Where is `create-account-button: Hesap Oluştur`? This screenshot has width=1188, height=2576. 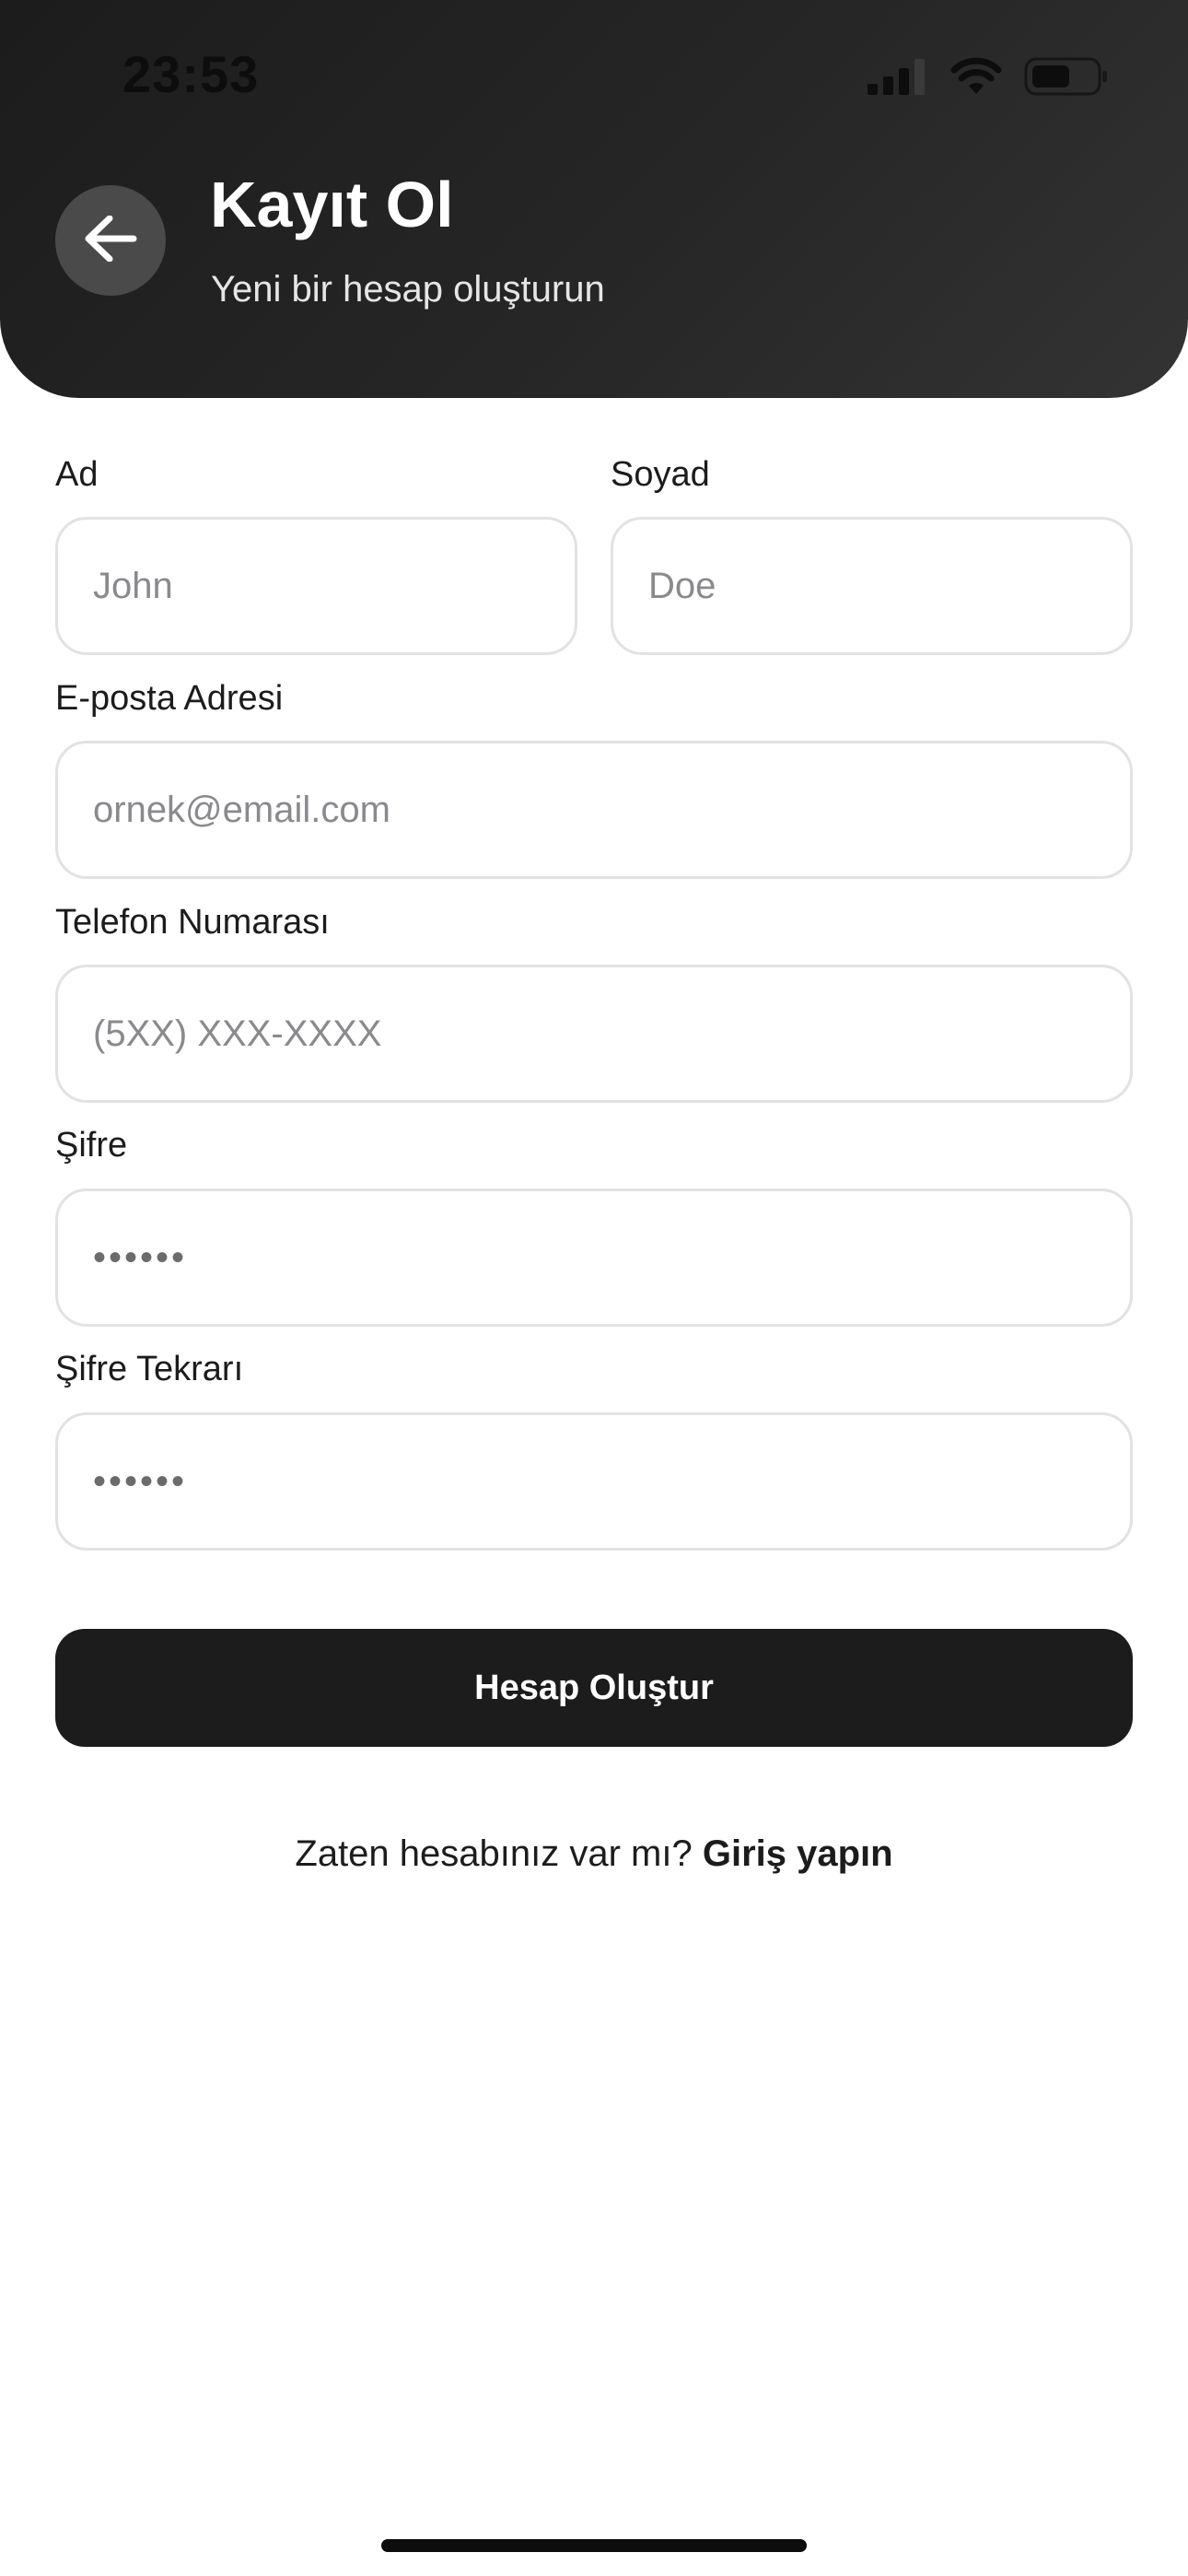
create-account-button: Hesap Oluştur is located at coordinates (594, 1688).